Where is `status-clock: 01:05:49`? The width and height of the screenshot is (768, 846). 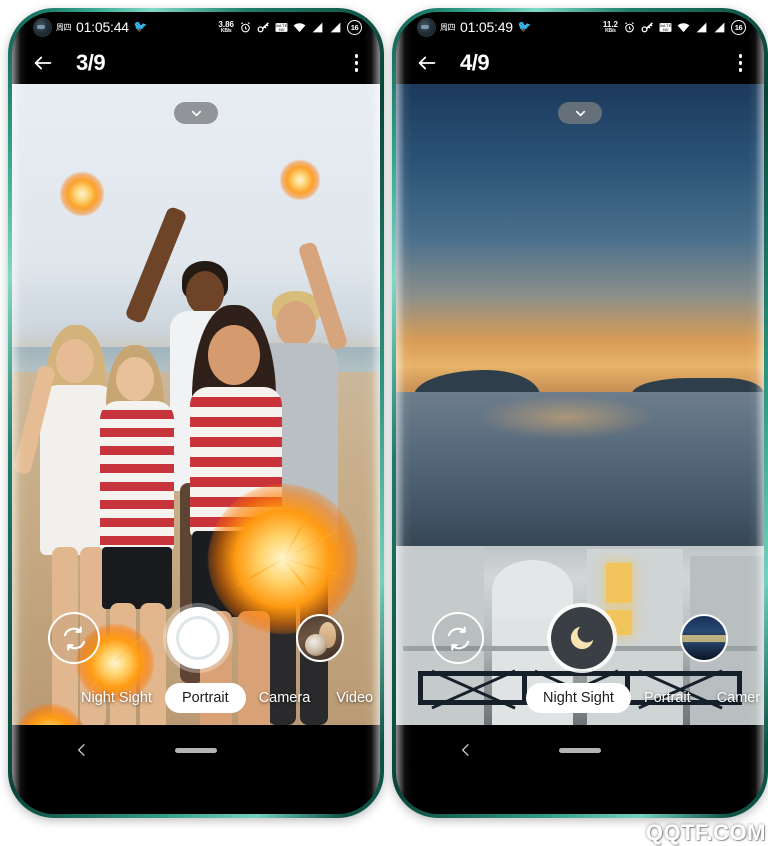 status-clock: 01:05:49 is located at coordinates (486, 27).